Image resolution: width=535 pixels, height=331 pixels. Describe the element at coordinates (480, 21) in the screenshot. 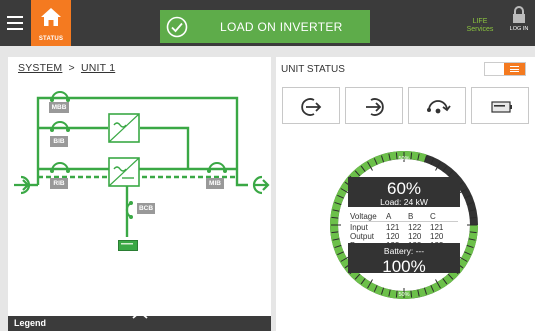

I see `life-services-label-1: LIFE` at that location.